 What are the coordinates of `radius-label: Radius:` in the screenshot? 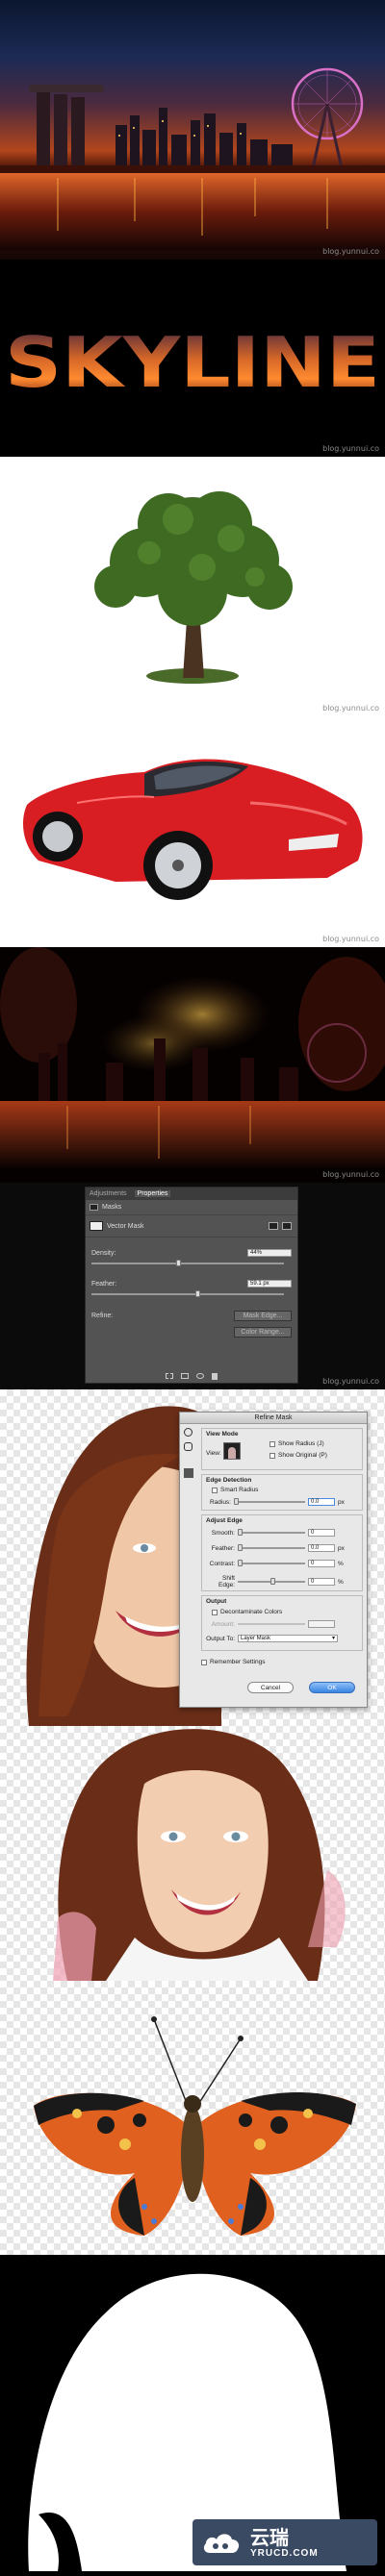 It's located at (220, 1502).